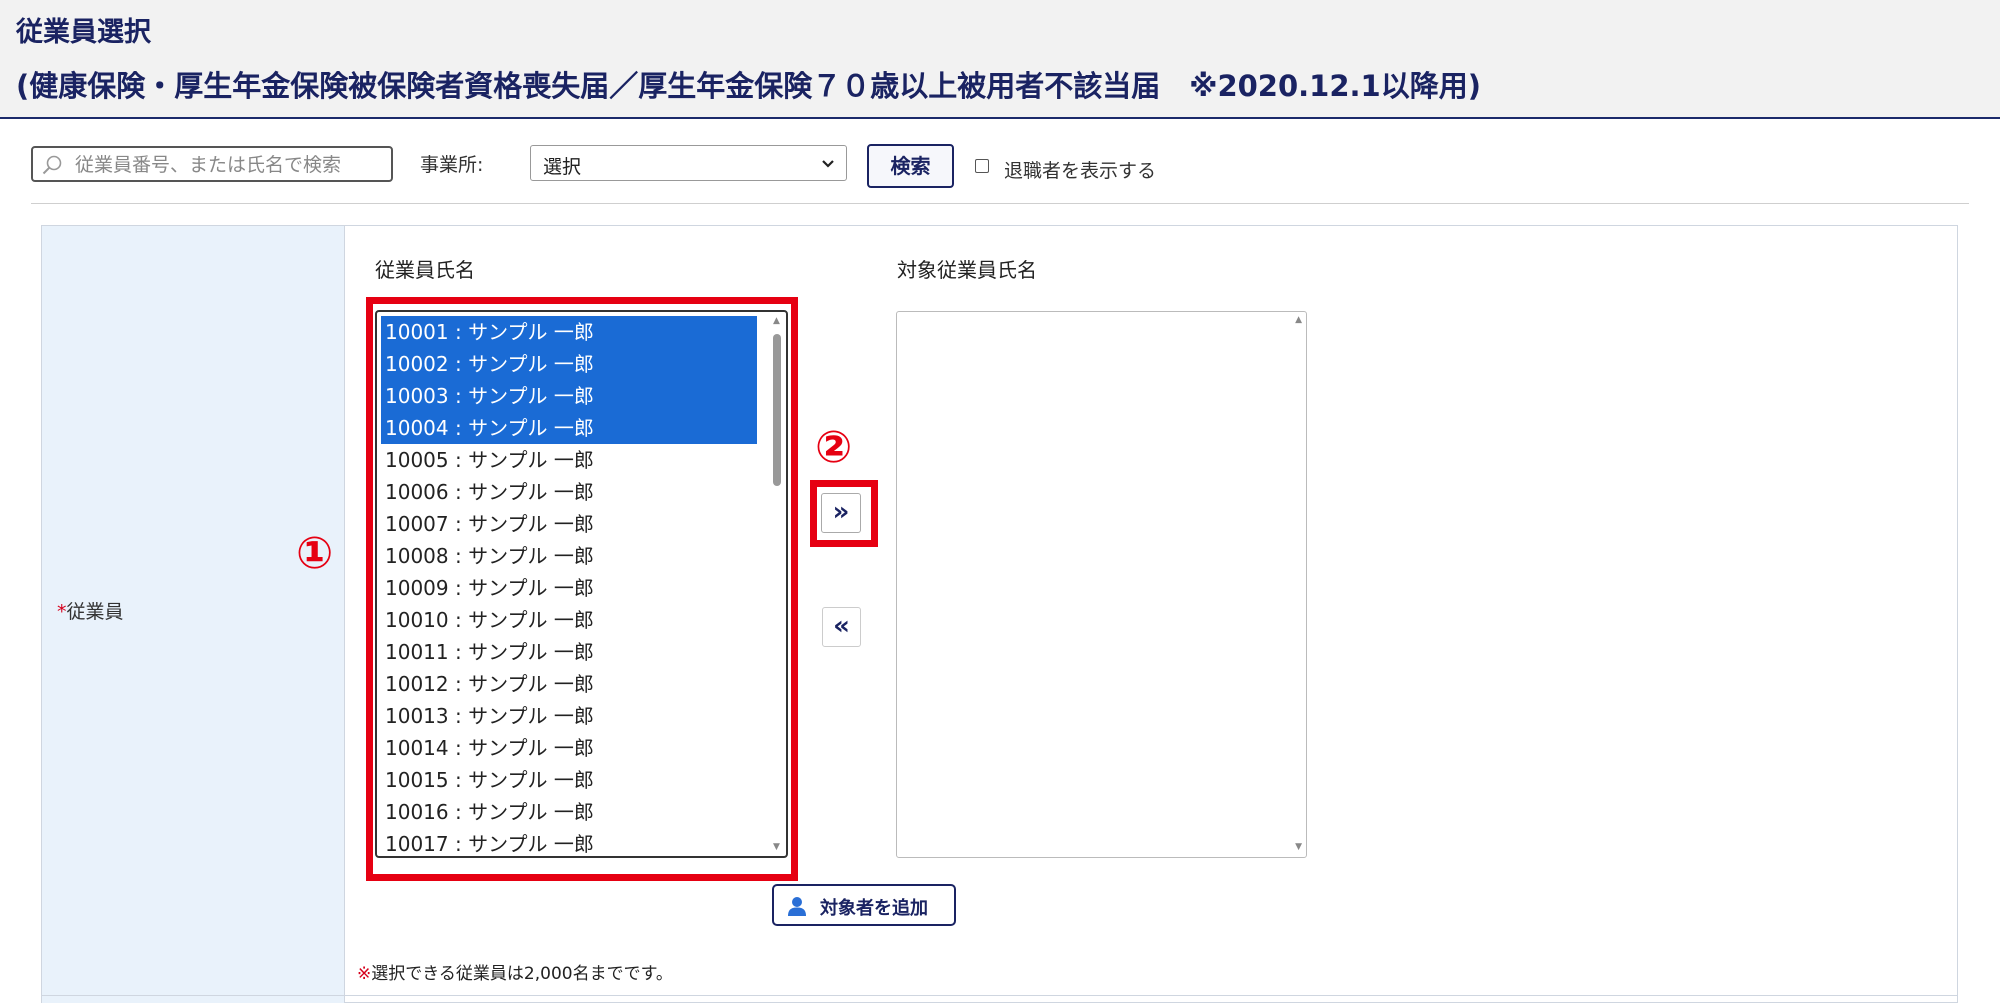  Describe the element at coordinates (910, 166) in the screenshot. I see `search-button: 検索` at that location.